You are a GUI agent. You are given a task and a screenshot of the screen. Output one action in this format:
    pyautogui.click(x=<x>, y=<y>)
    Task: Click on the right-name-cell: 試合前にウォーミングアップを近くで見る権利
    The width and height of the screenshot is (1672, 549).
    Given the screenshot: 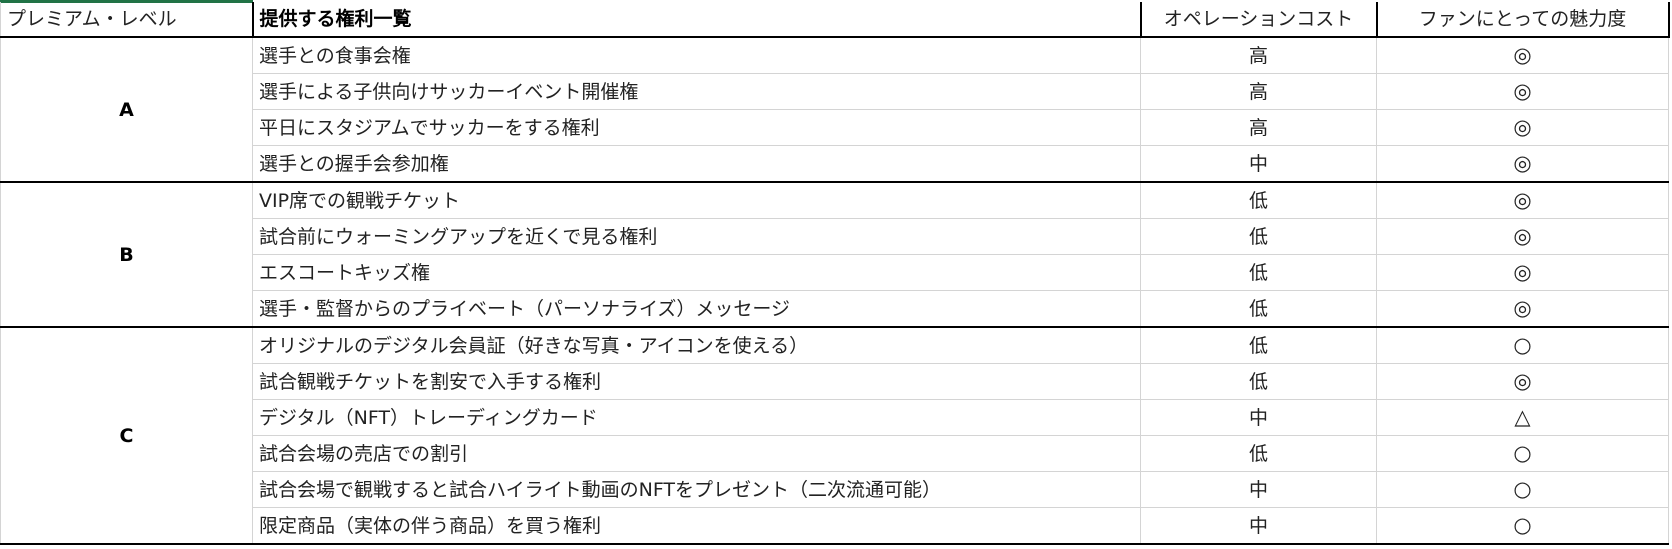 What is the action you would take?
    pyautogui.click(x=696, y=236)
    